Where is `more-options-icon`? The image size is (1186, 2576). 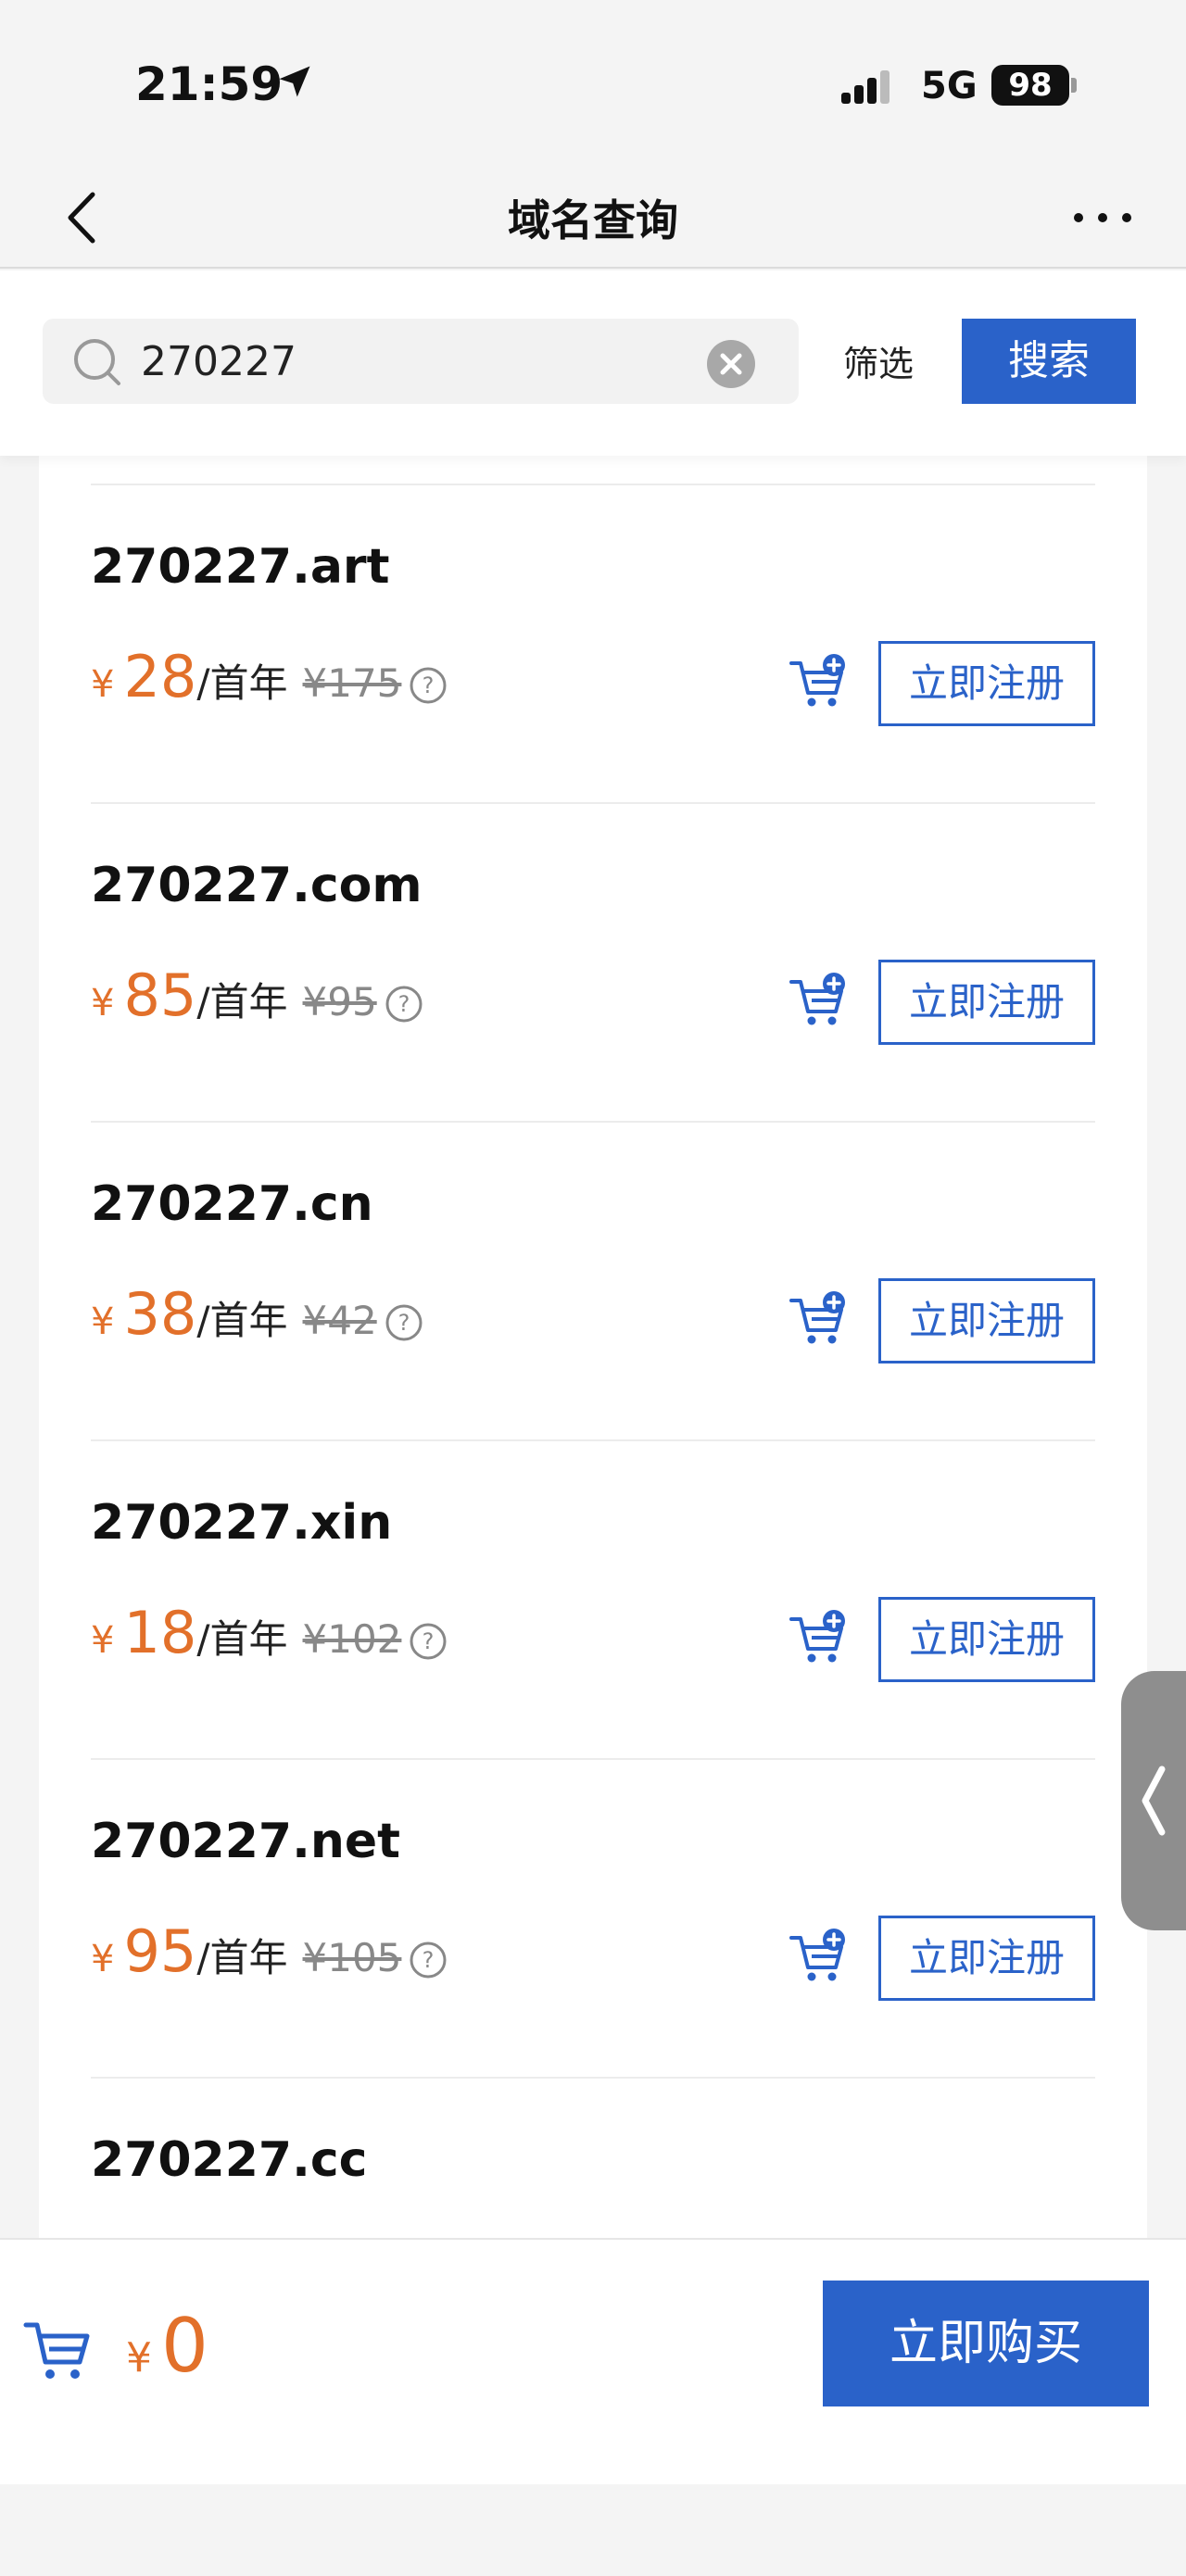
more-options-icon is located at coordinates (1103, 218).